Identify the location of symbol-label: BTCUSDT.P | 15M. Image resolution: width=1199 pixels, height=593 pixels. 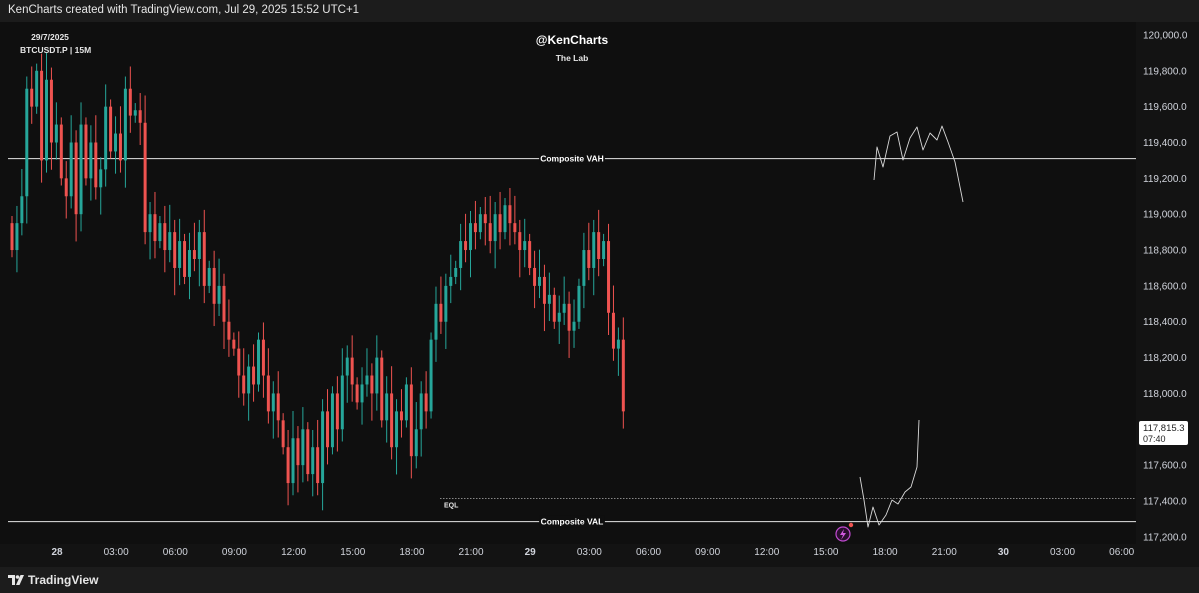
(55, 50).